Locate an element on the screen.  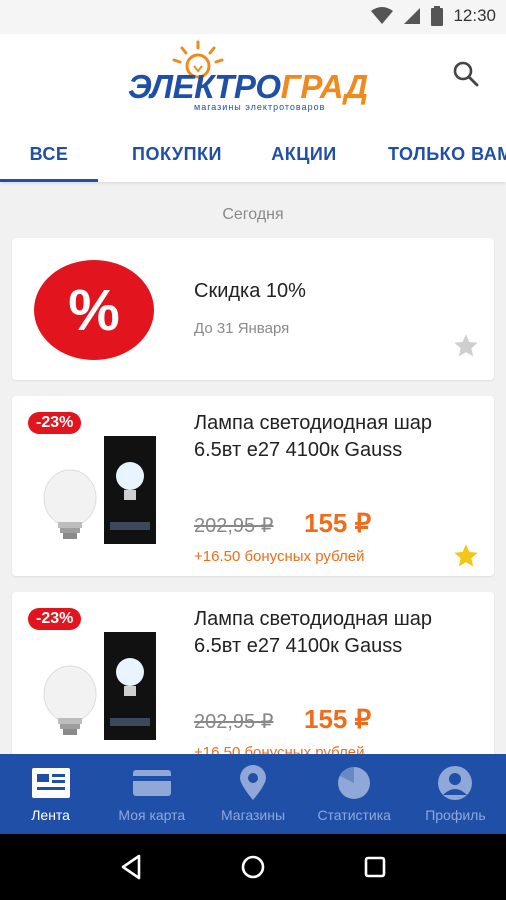
discount-percent-badge: % is located at coordinates (94, 310).